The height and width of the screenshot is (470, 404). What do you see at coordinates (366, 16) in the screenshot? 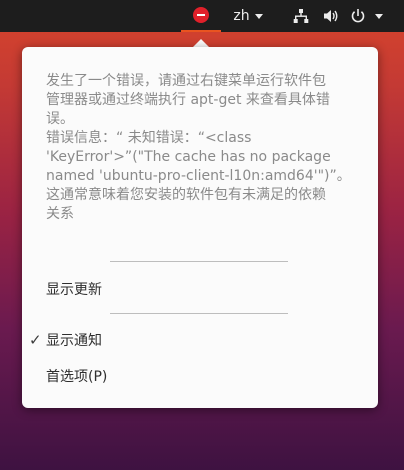
I see `system-menu-indicator` at bounding box center [366, 16].